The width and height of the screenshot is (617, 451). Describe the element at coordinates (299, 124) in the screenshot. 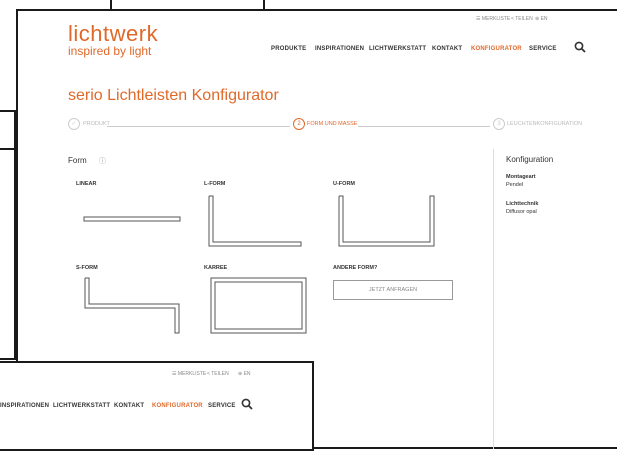

I see `step-2-circle: 2` at that location.